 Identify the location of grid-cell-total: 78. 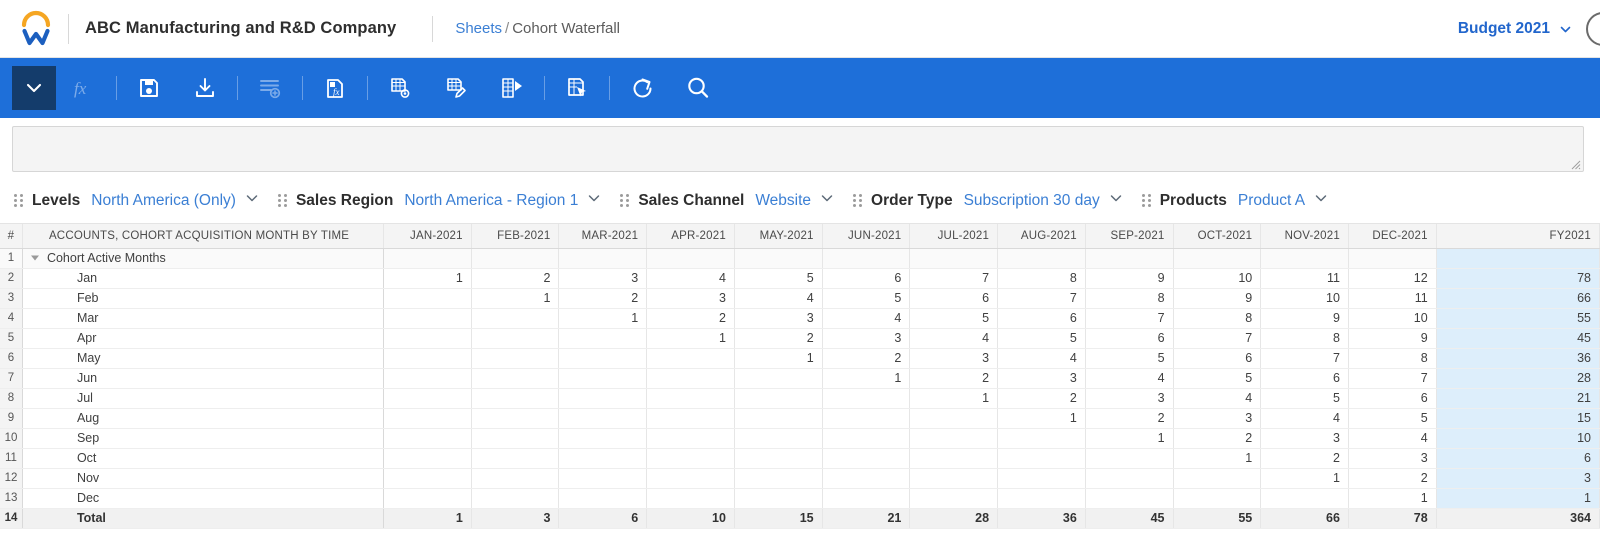
(1518, 278).